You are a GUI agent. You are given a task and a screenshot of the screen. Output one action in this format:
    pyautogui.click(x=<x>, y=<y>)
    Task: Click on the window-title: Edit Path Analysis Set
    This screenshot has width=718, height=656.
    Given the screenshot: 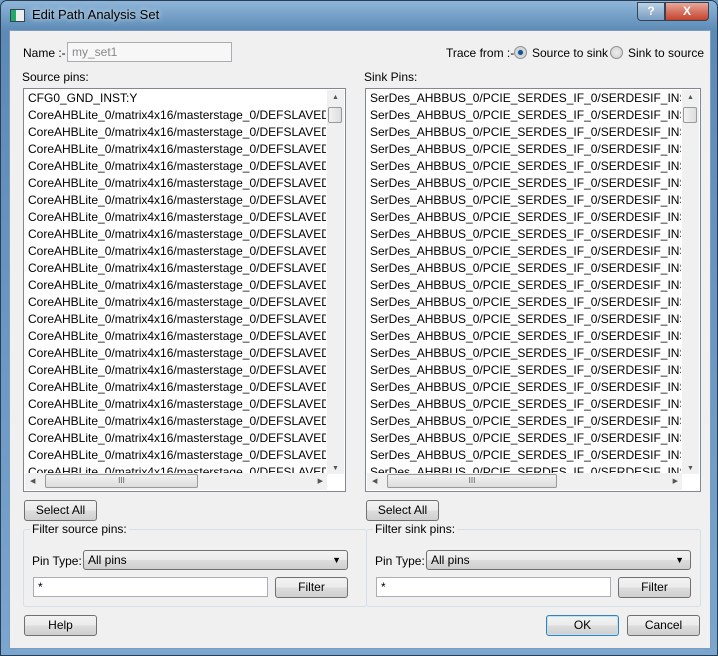 What is the action you would take?
    pyautogui.click(x=96, y=14)
    